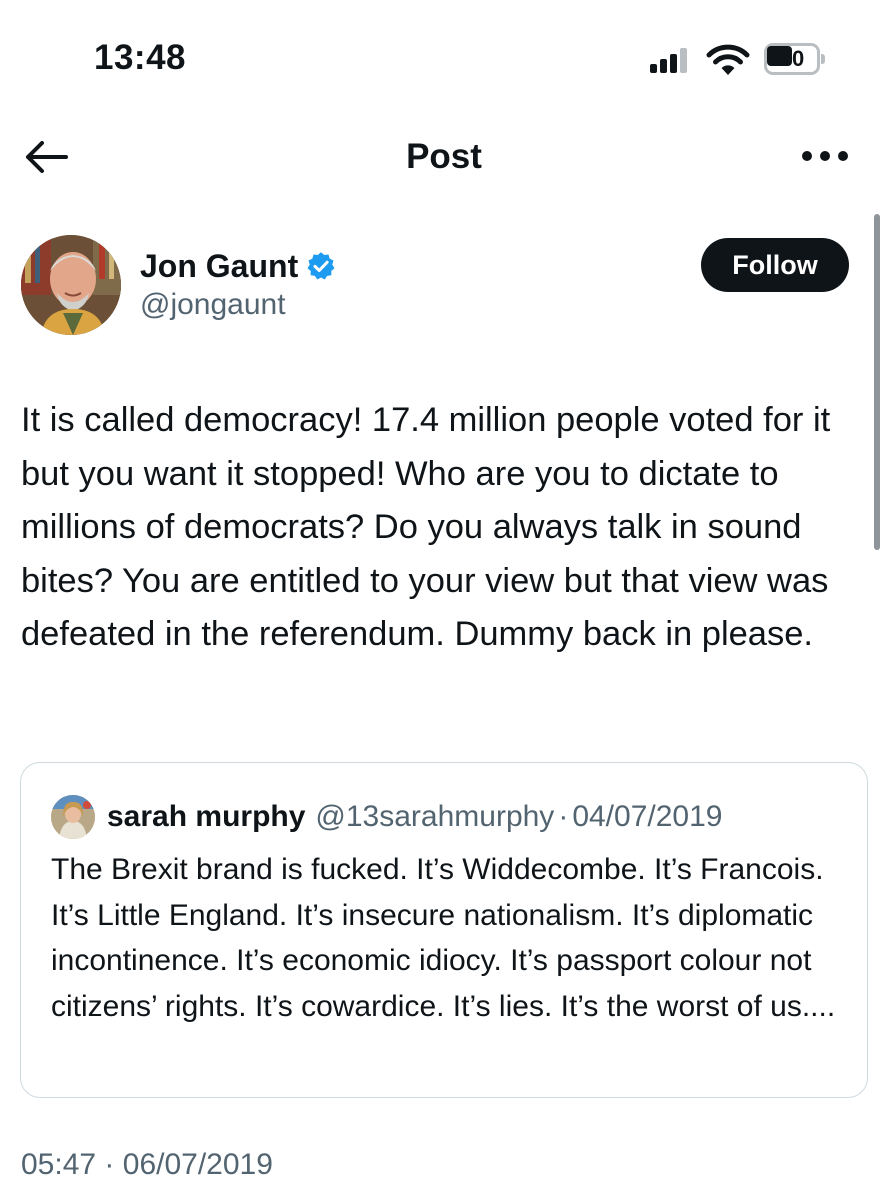  I want to click on battery-icon: 50, so click(795, 59).